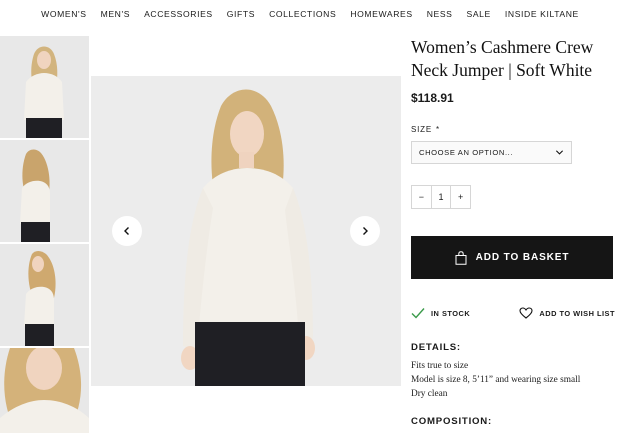 Image resolution: width=620 pixels, height=433 pixels. I want to click on thumbnail-gallery, so click(44, 234).